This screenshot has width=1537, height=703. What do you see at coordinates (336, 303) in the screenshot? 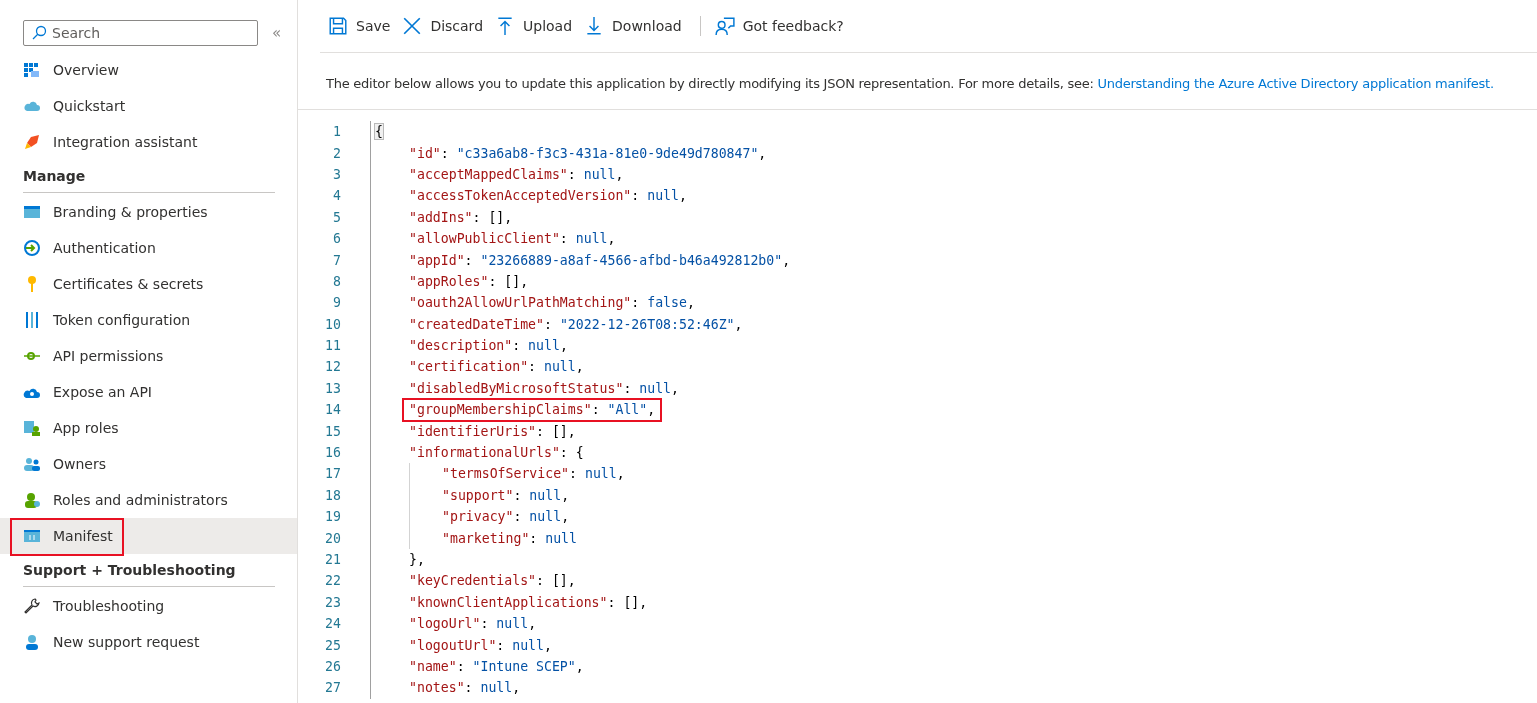
I see `line-number: 9` at bounding box center [336, 303].